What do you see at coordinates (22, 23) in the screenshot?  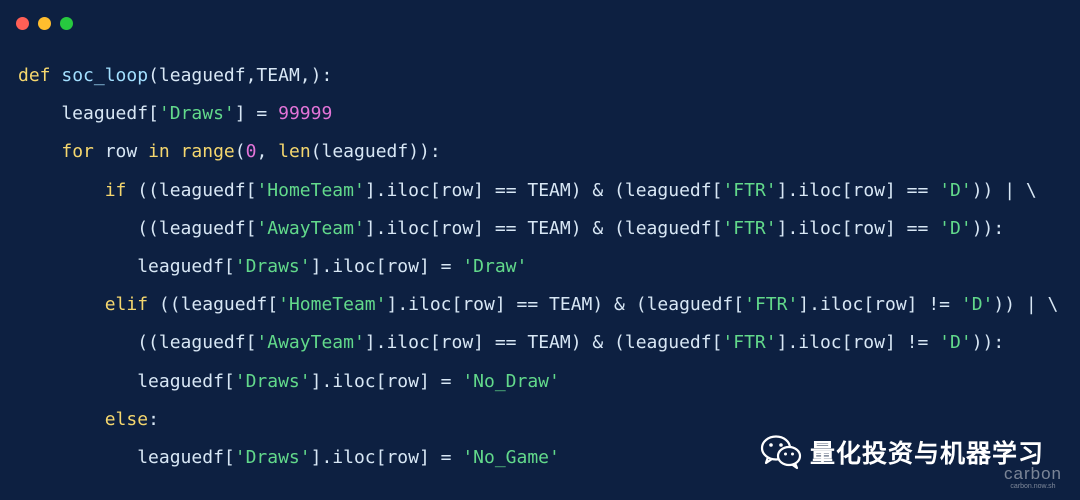 I see `close-button` at bounding box center [22, 23].